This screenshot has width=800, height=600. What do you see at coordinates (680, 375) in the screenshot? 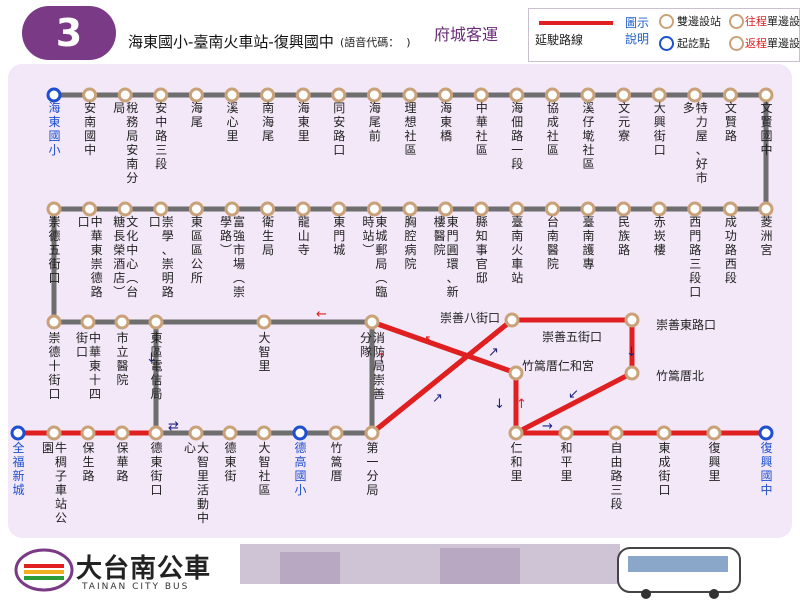
I see `station-label: 竹篙厝北` at bounding box center [680, 375].